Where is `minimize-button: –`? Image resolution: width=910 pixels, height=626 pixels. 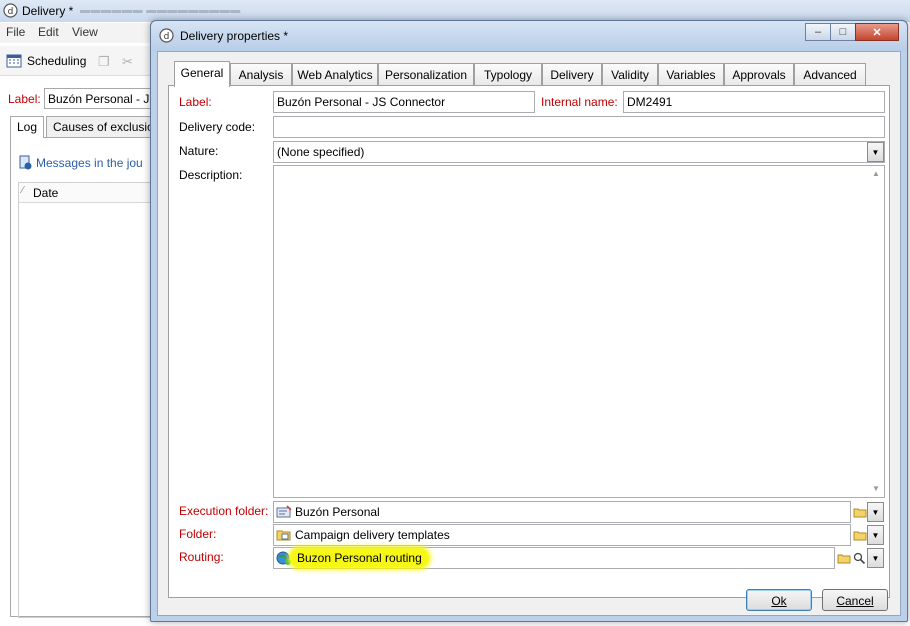 minimize-button: – is located at coordinates (818, 32).